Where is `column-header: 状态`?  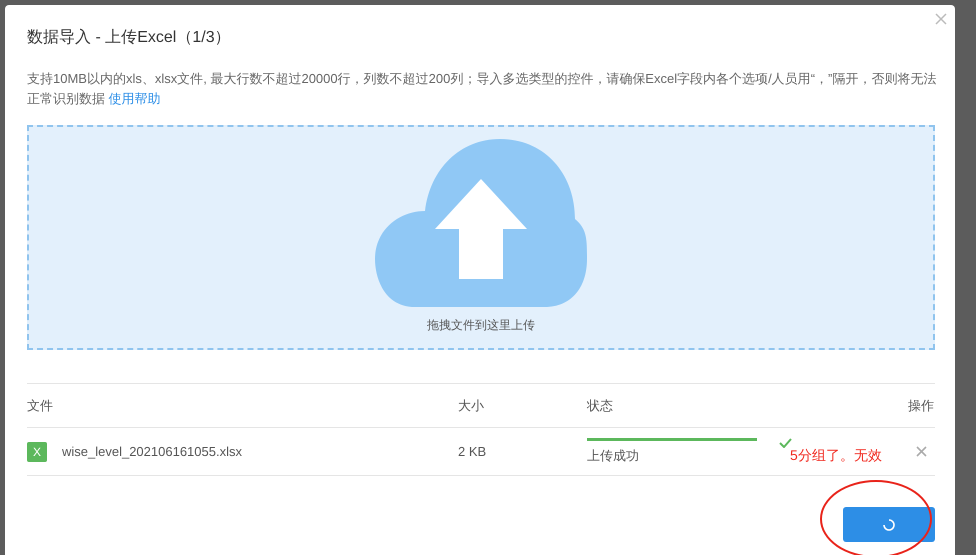 column-header: 状态 is located at coordinates (600, 405).